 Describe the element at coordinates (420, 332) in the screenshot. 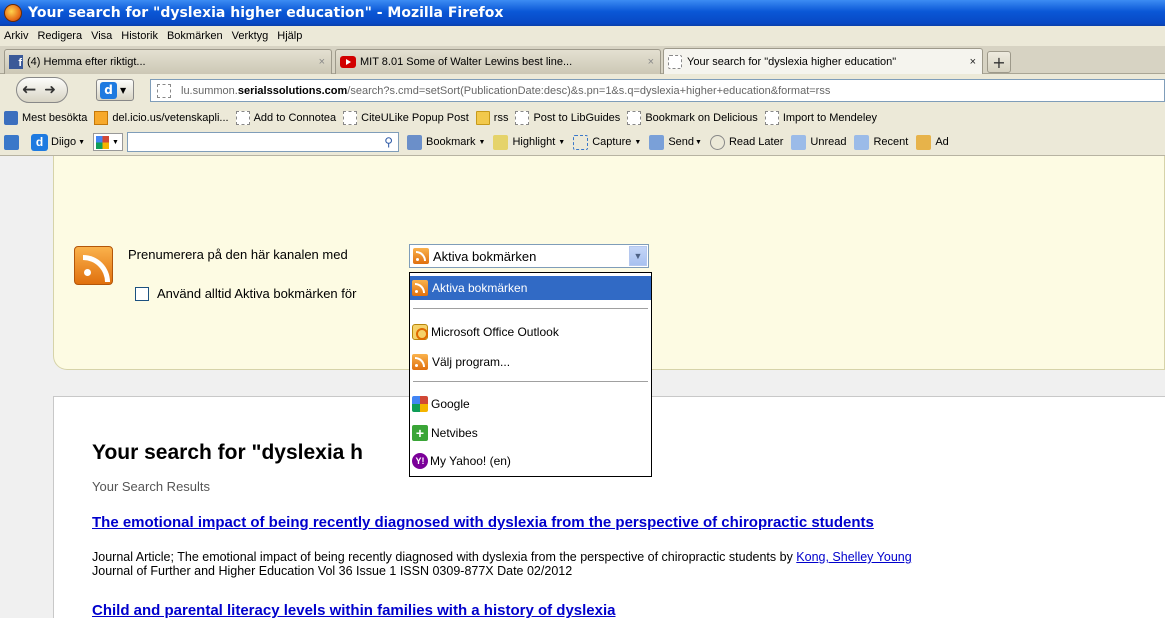

I see `outlook-icon` at that location.